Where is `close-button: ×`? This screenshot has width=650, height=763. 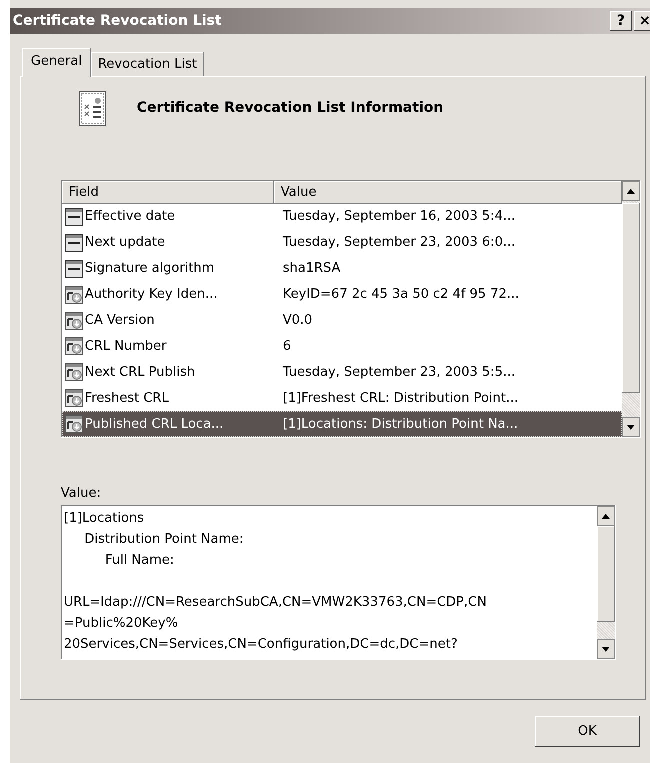 close-button: × is located at coordinates (642, 21).